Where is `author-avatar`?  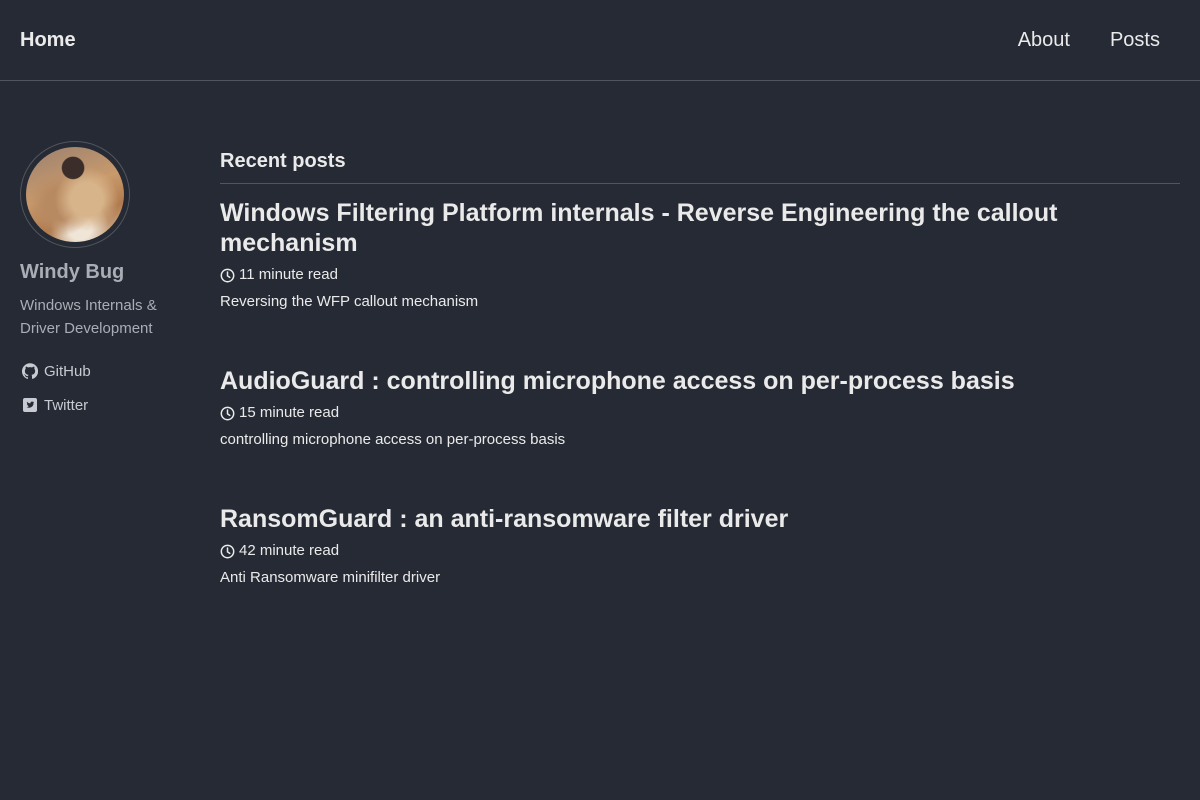
author-avatar is located at coordinates (75, 194).